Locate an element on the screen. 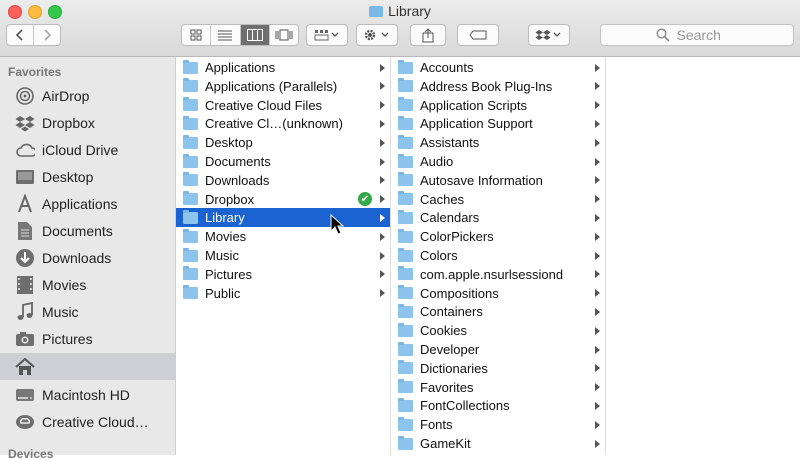  sidebar-item-dropbox: Dropbox is located at coordinates (87, 122).